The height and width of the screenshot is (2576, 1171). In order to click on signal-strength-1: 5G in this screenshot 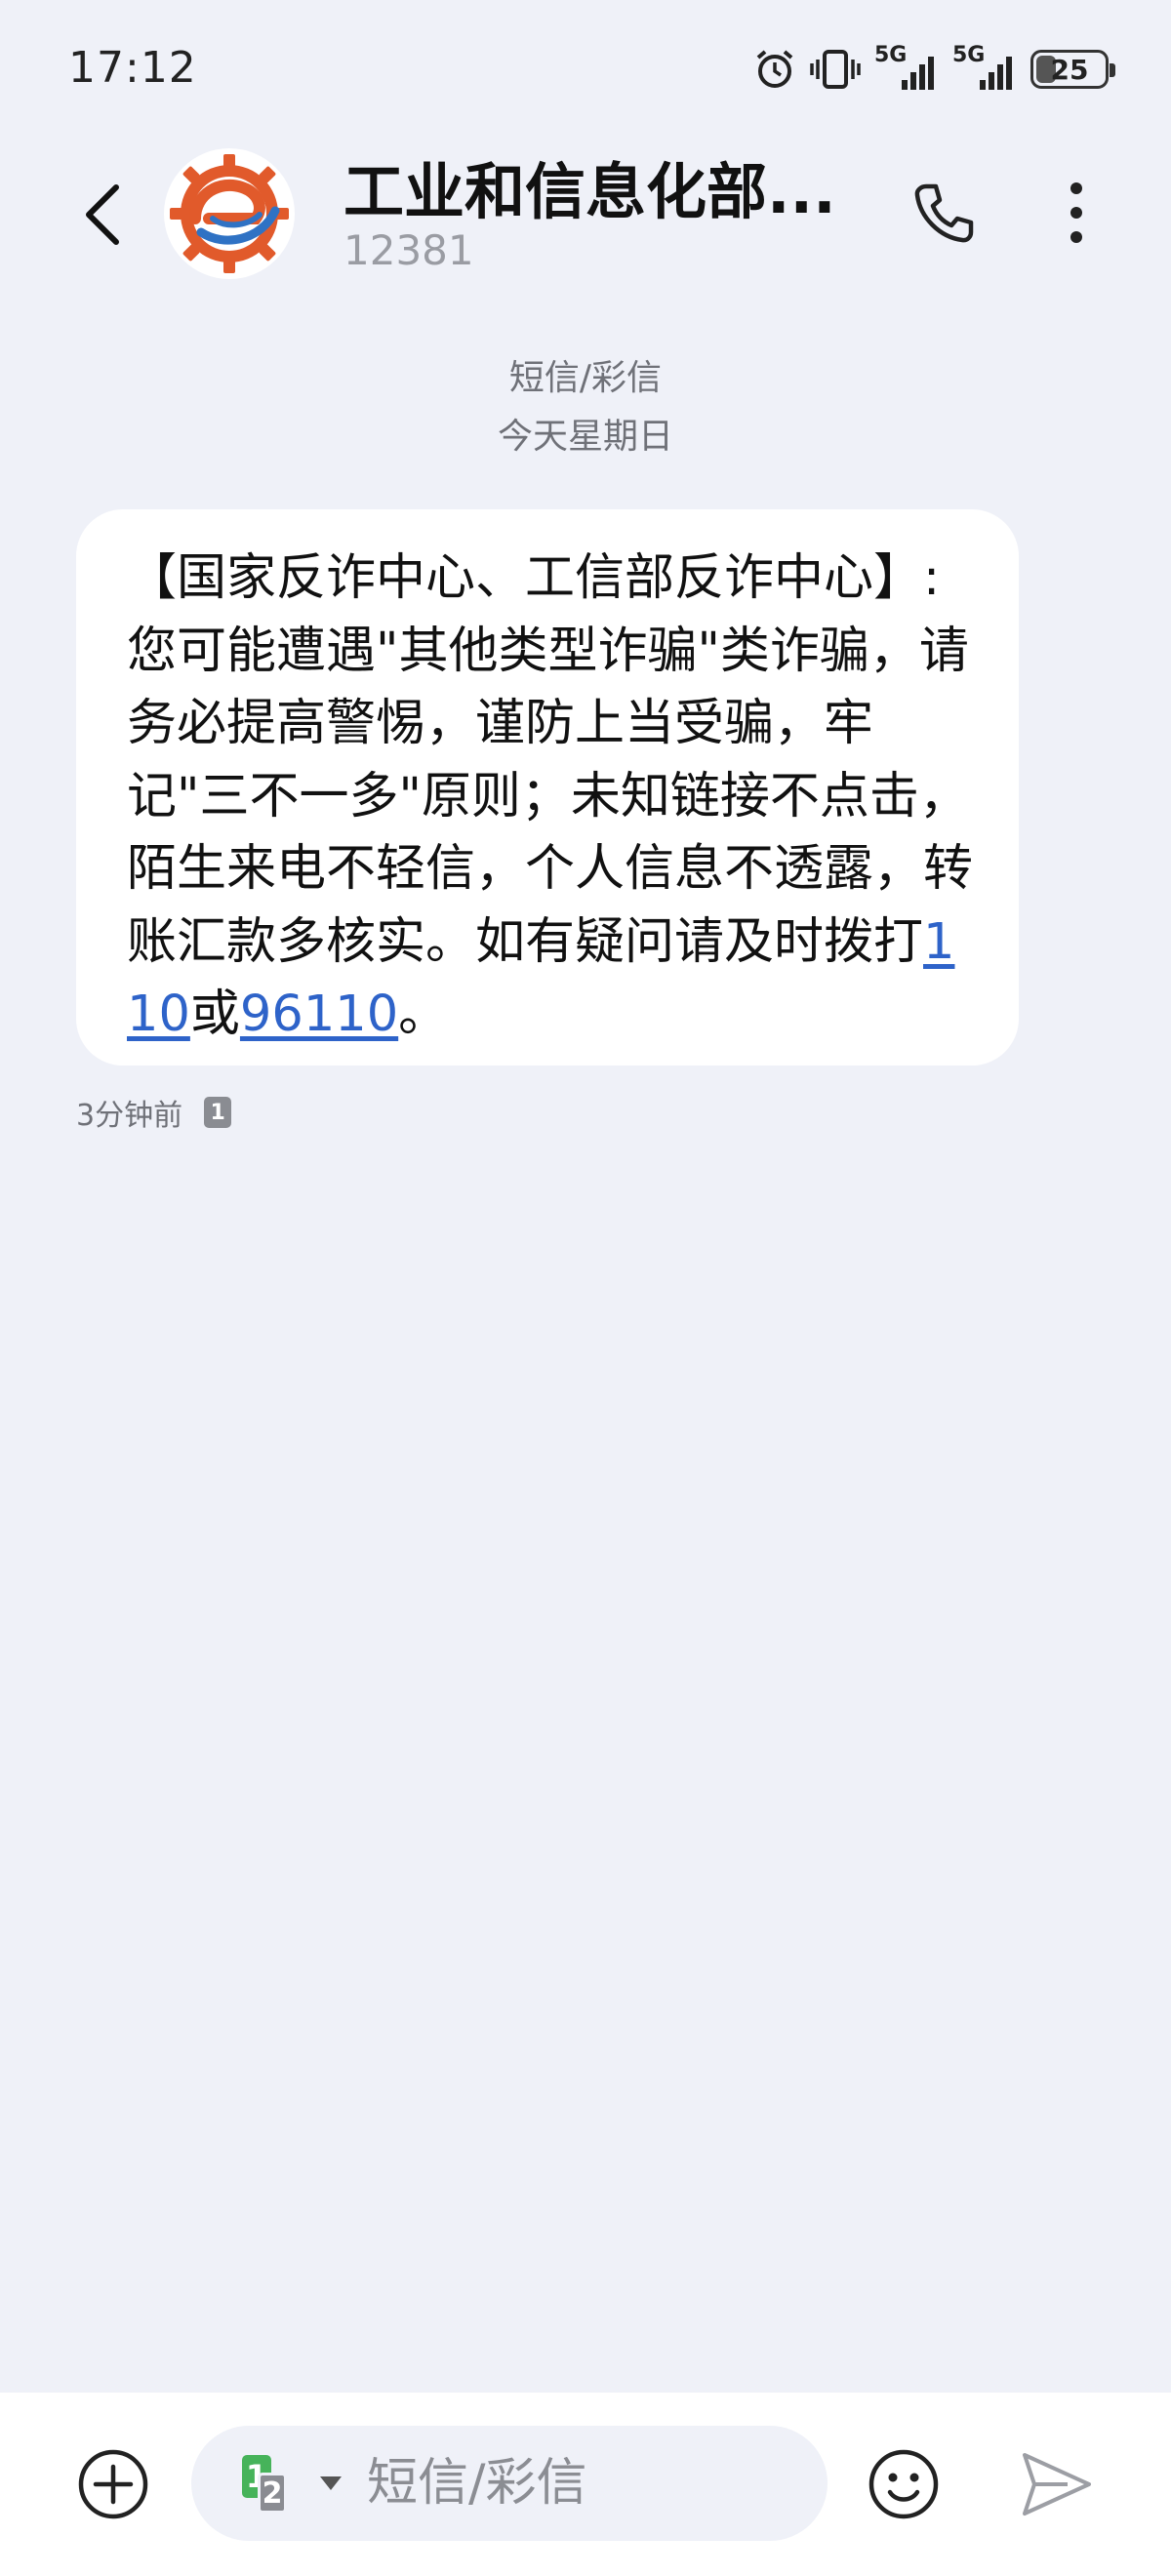, I will do `click(906, 67)`.